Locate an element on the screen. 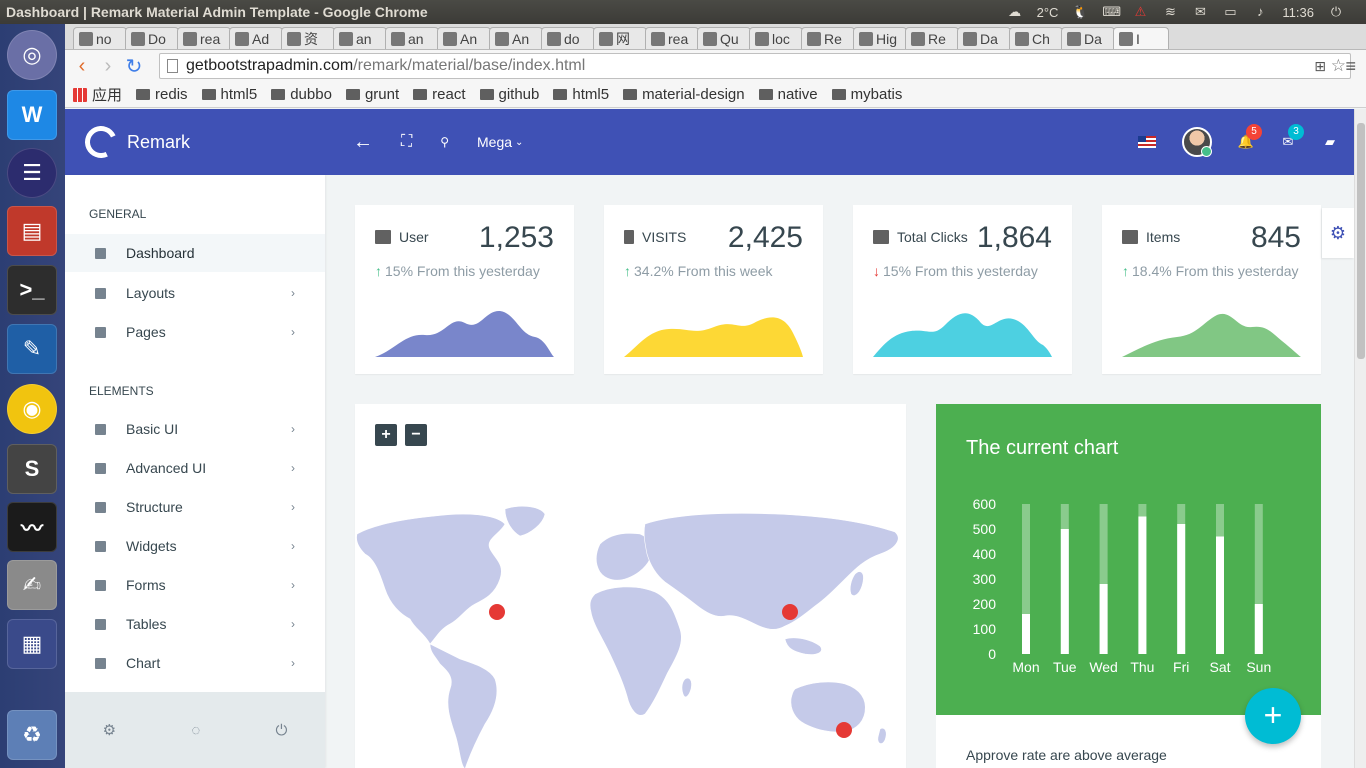  back-button: ‹ is located at coordinates (82, 66).